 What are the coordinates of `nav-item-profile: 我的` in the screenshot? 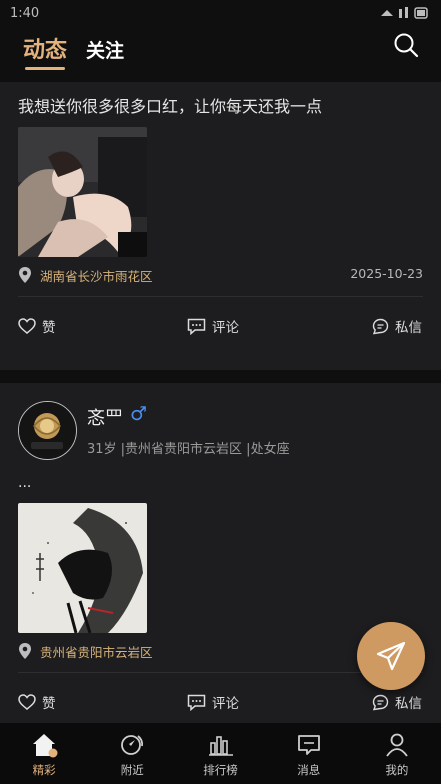 It's located at (397, 753).